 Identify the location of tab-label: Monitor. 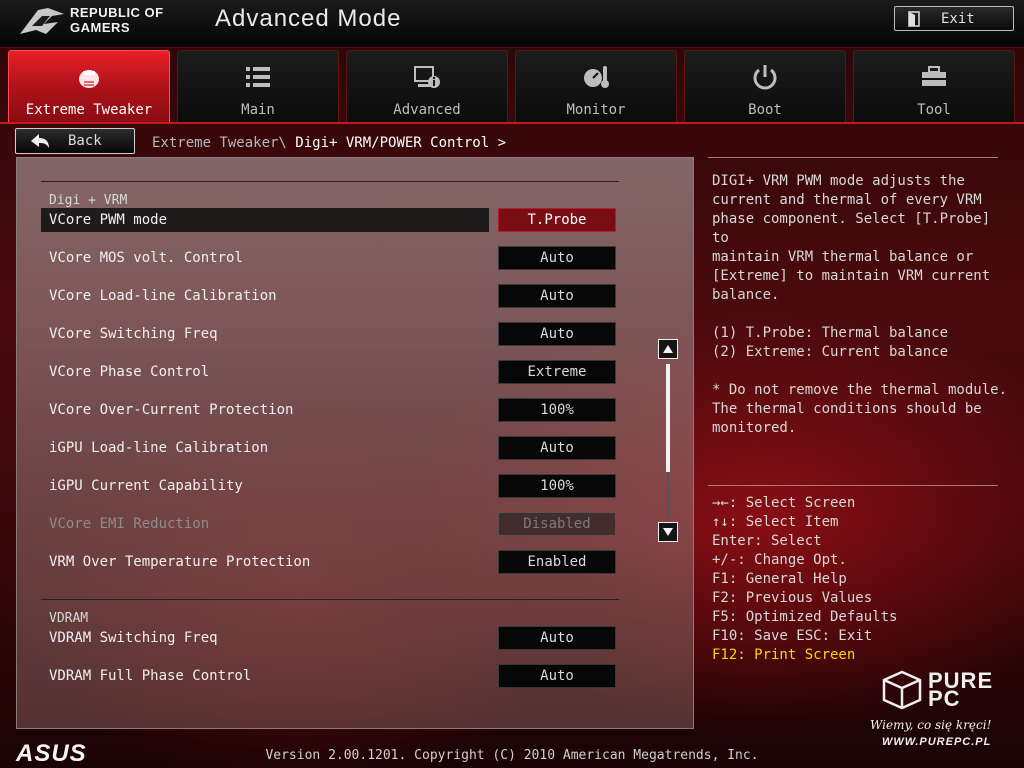
(596, 110).